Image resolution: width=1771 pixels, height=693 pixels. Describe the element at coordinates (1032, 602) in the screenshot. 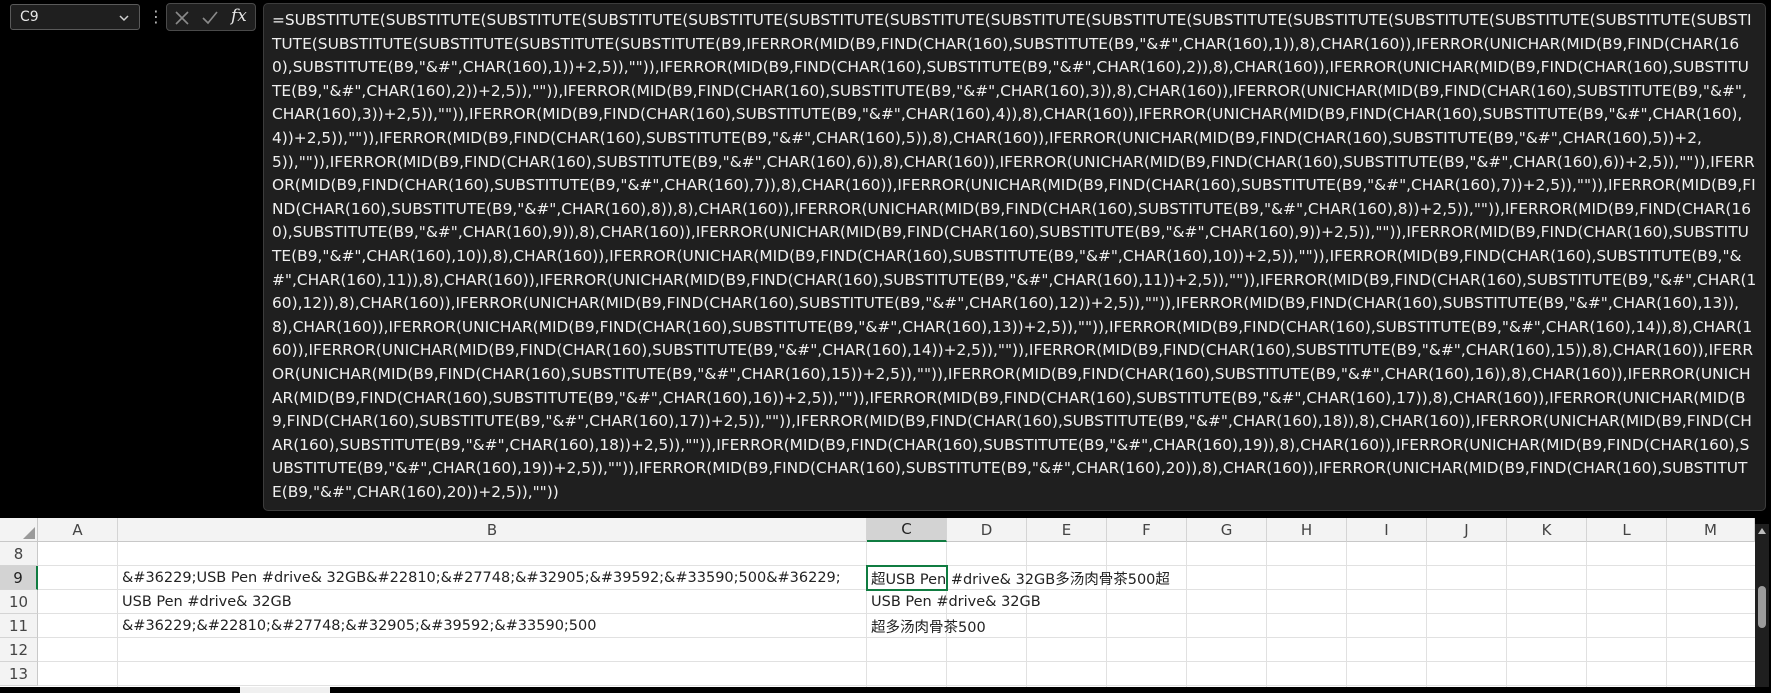

I see `cell-c10: USB Pen #drive& 32GB` at that location.